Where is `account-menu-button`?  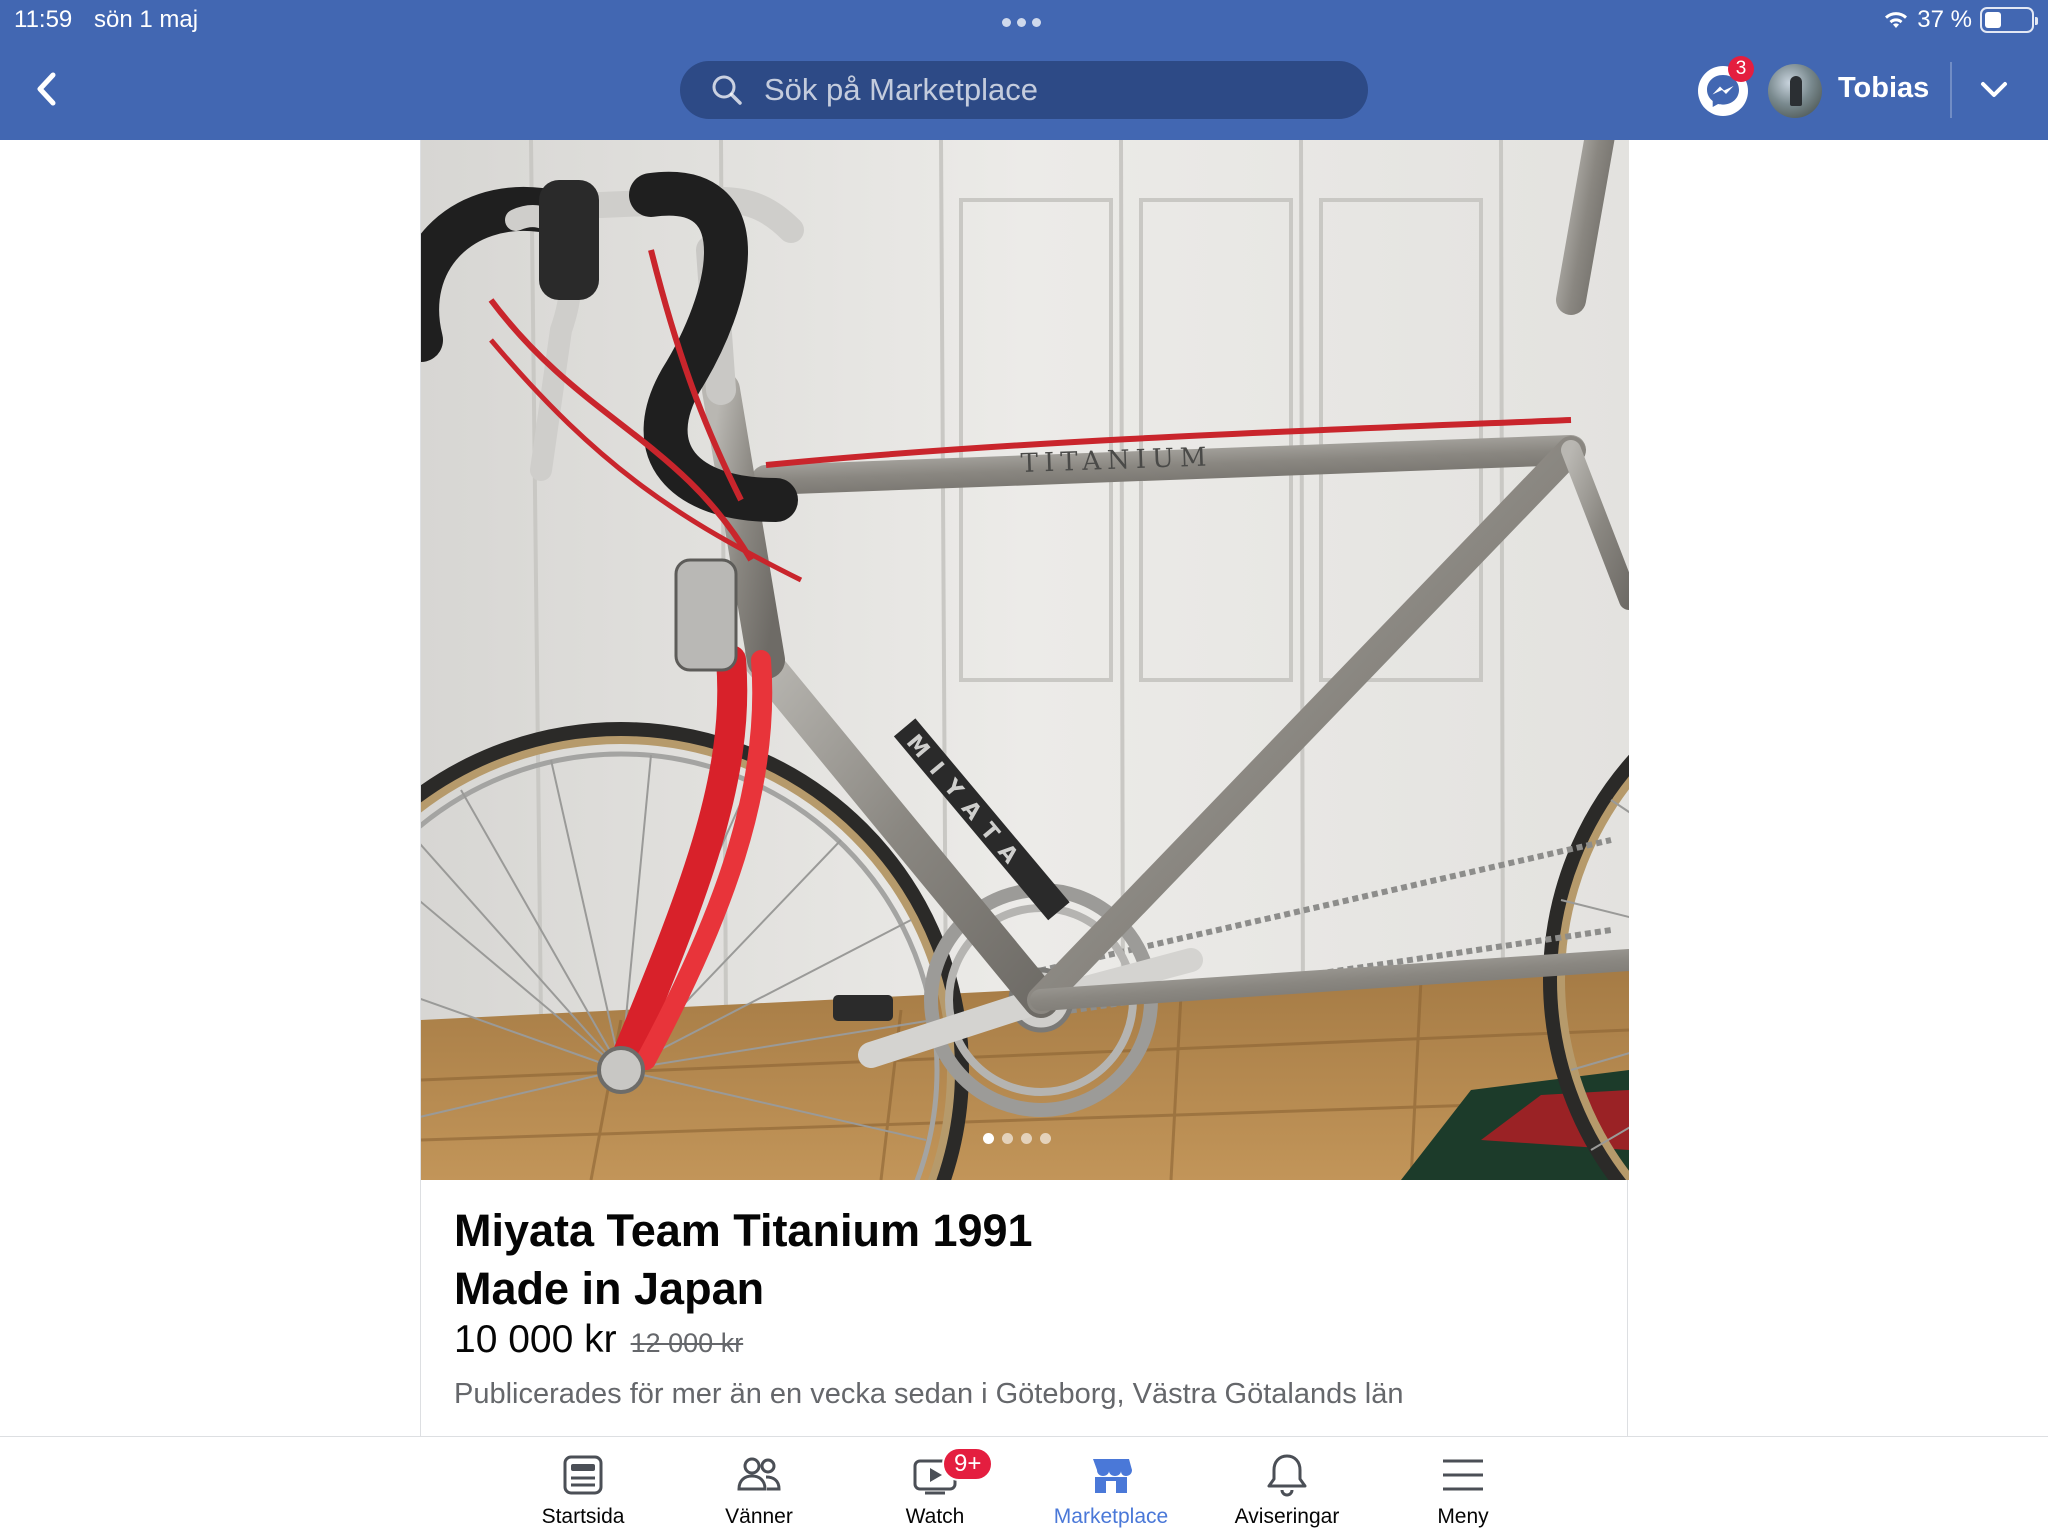 account-menu-button is located at coordinates (1994, 90).